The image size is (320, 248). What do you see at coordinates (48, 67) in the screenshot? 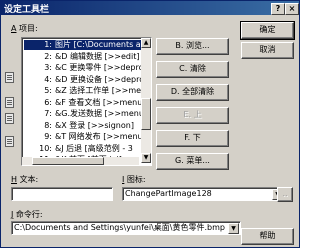
I see `list-item-number: 3:` at bounding box center [48, 67].